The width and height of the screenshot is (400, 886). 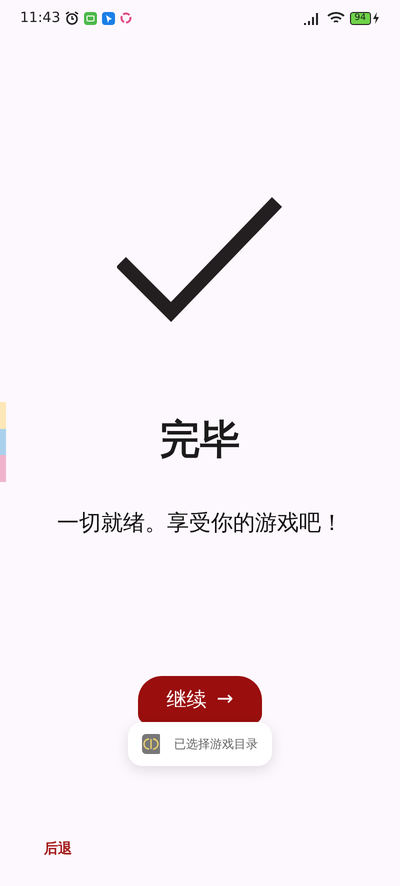 What do you see at coordinates (200, 259) in the screenshot?
I see `checkmark-icon` at bounding box center [200, 259].